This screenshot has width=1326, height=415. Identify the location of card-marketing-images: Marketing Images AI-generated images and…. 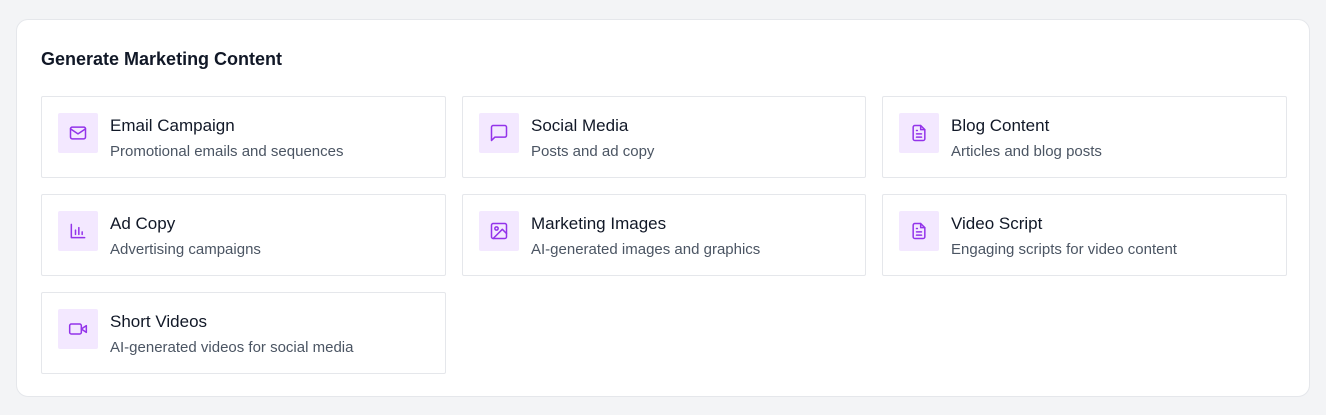
(664, 235).